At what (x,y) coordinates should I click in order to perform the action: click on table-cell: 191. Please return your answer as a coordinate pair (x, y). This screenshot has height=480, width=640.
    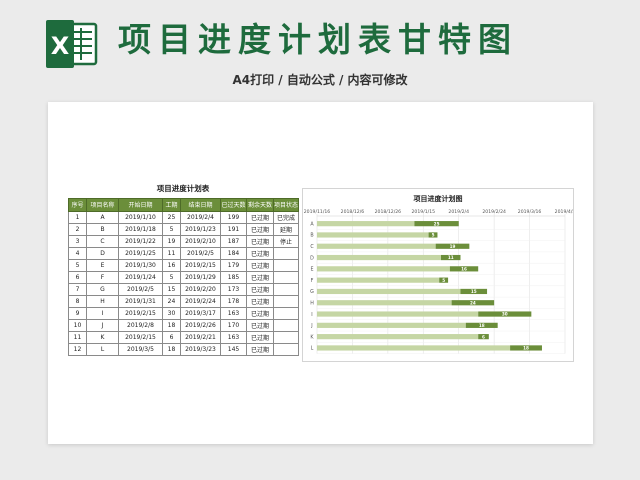
    Looking at the image, I should click on (233, 229).